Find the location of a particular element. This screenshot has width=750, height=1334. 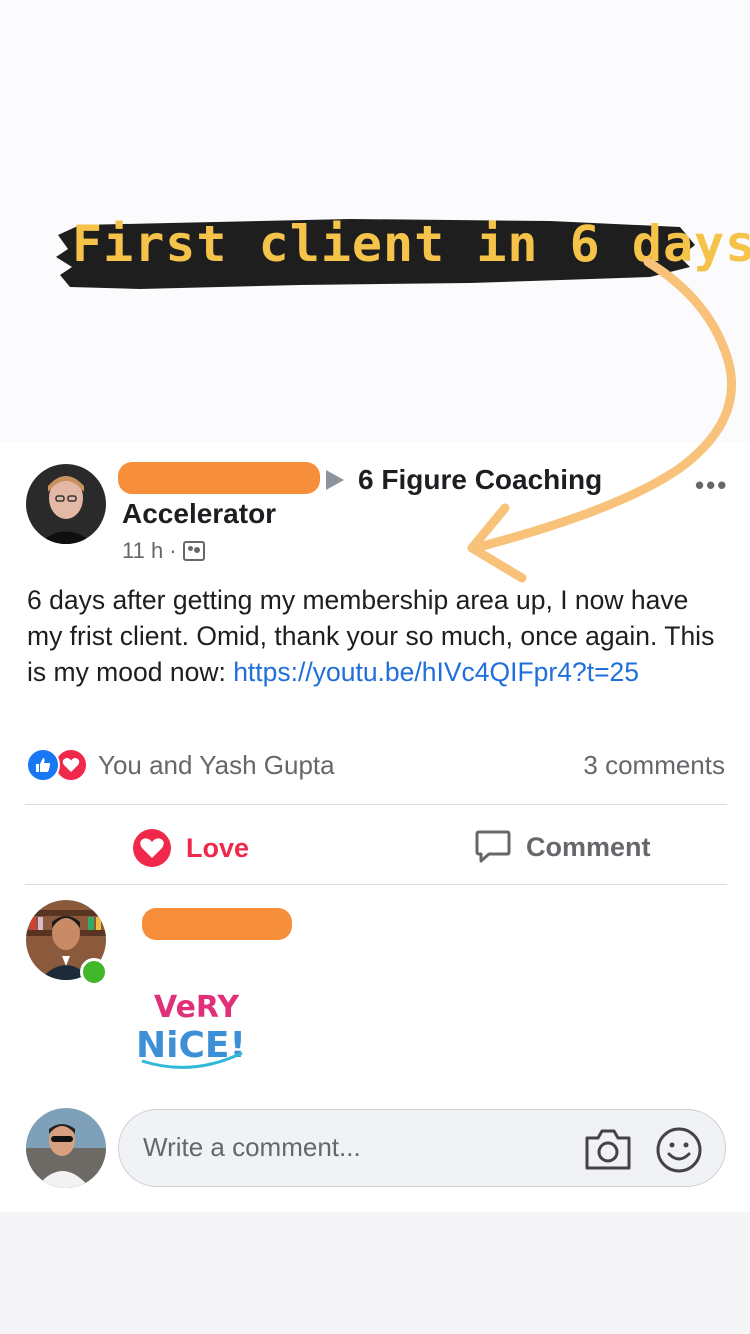

comment-bubble-icon is located at coordinates (493, 846).